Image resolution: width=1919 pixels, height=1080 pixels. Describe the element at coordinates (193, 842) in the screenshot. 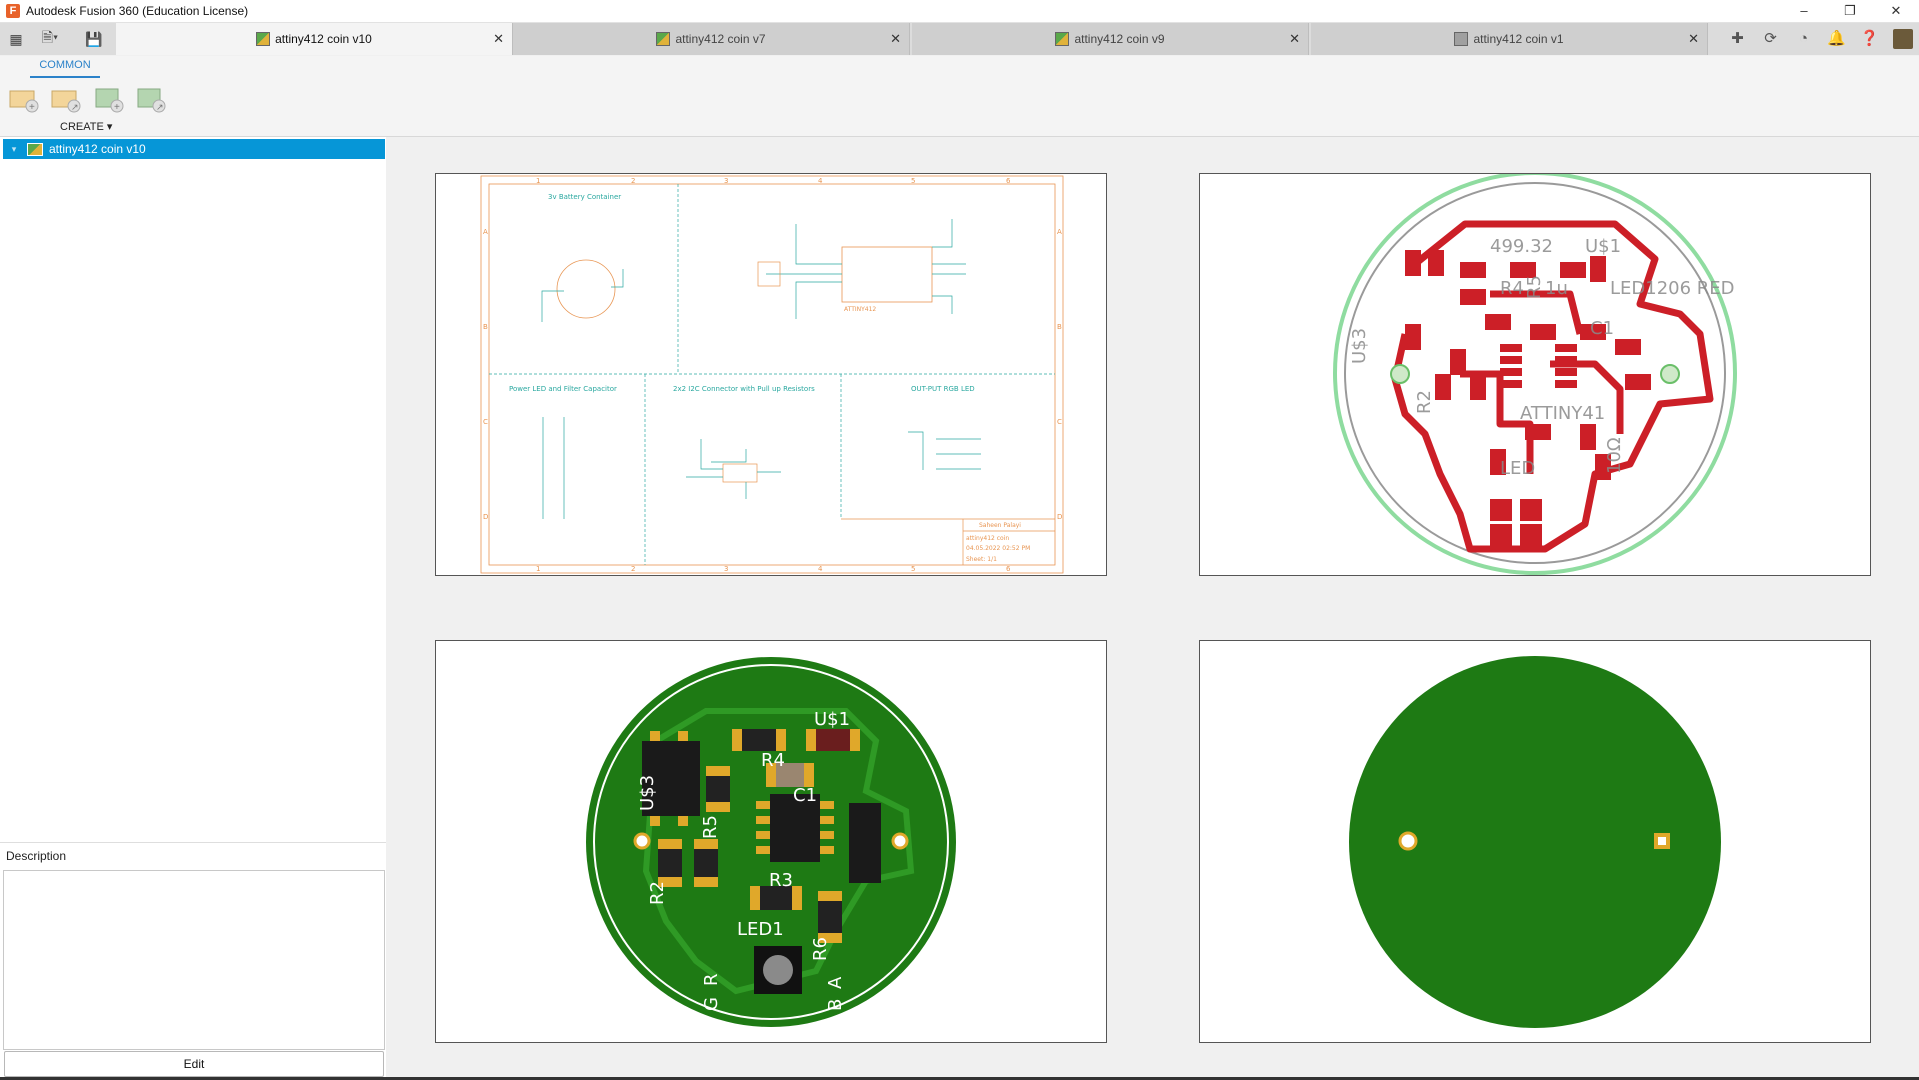

I see `divider` at that location.